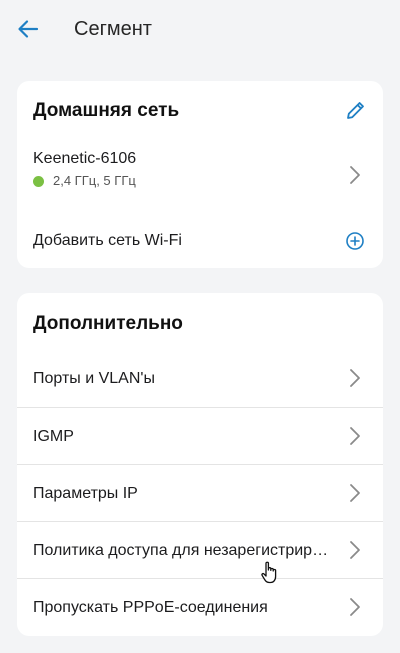  Describe the element at coordinates (150, 607) in the screenshot. I see `list-item-label: Пропускать PPPoE-соединения` at that location.